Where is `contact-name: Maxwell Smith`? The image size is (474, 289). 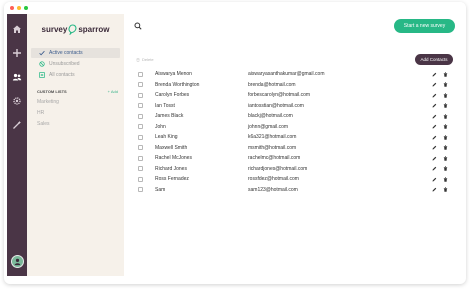
contact-name: Maxwell Smith is located at coordinates (171, 147).